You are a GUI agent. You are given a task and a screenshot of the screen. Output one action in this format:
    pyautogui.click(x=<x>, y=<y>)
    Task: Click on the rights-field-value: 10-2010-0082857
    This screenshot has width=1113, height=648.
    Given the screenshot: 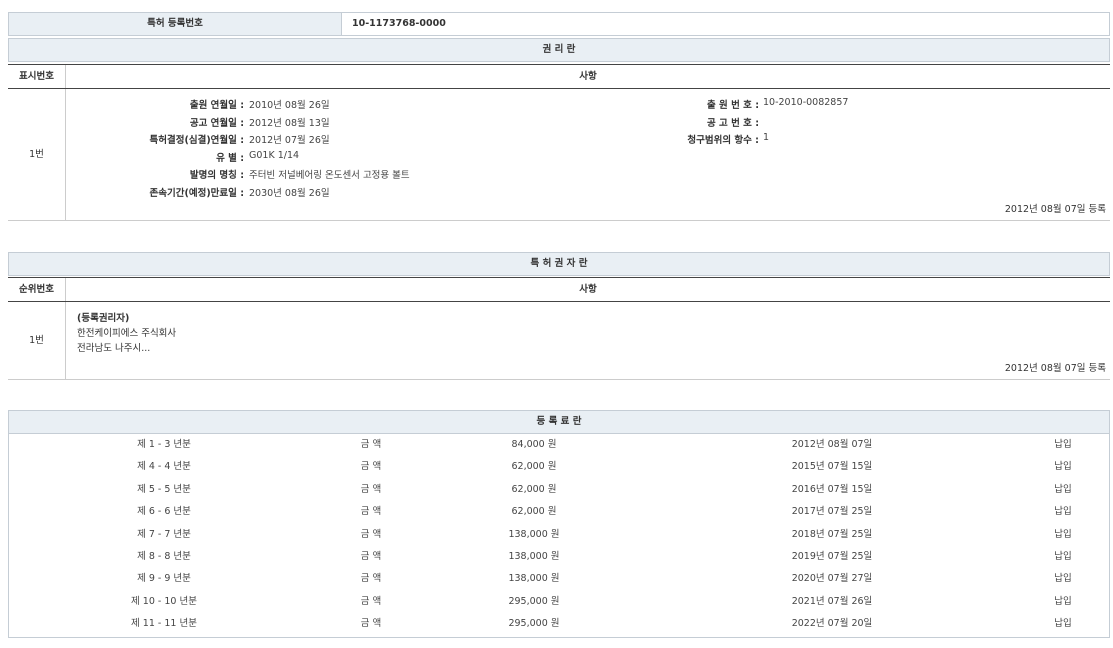 What is the action you would take?
    pyautogui.click(x=805, y=102)
    